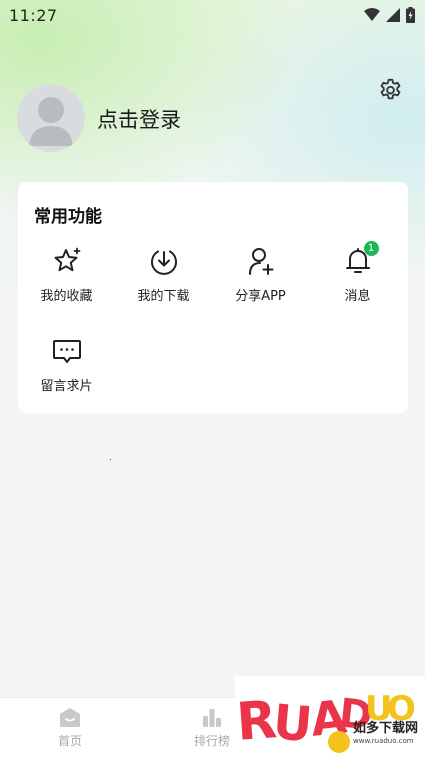 Image resolution: width=425 pixels, height=757 pixels. I want to click on home-icon, so click(70, 717).